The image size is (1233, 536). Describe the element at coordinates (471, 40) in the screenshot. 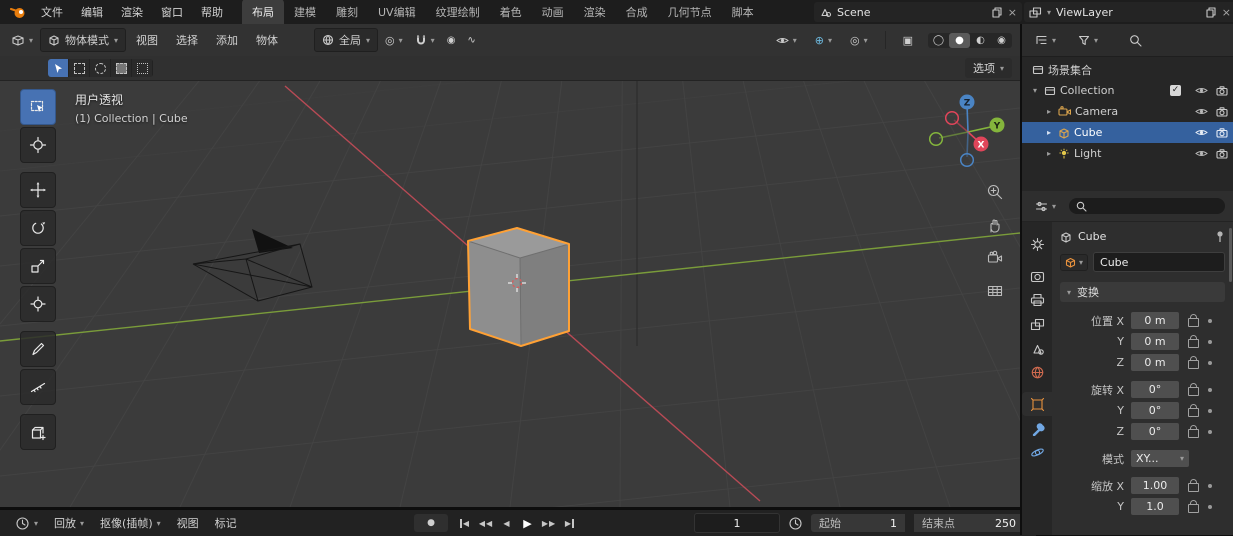

I see `proportional-falloff-icon: ∿` at that location.